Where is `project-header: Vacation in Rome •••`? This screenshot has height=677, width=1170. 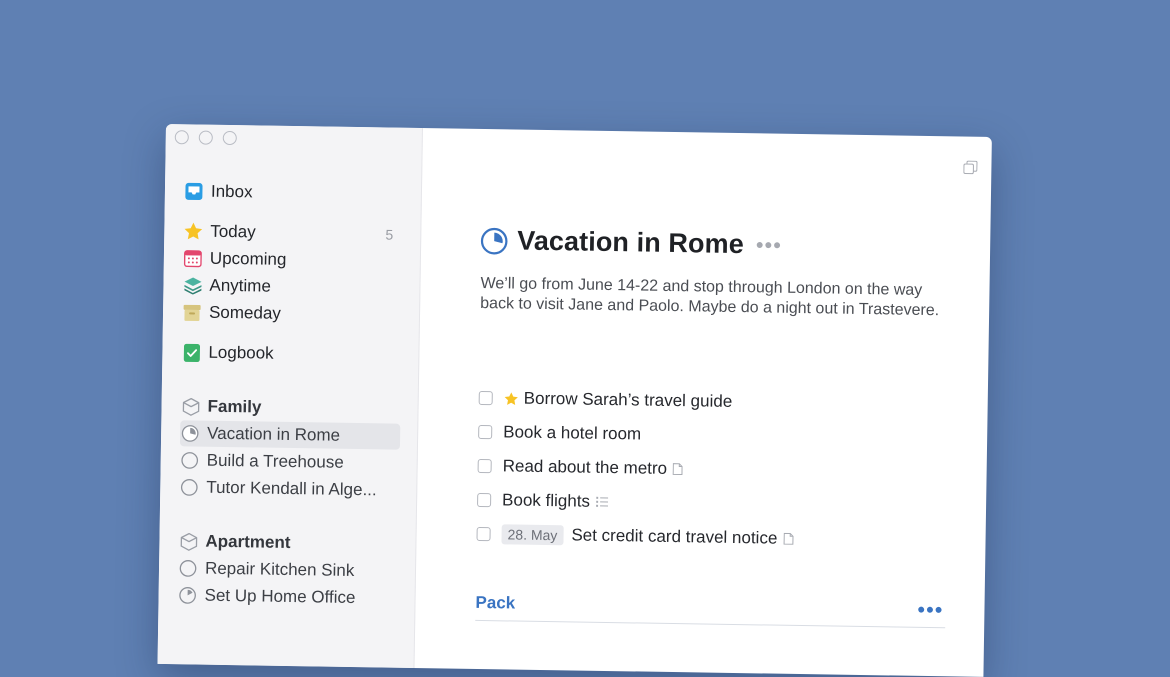 project-header: Vacation in Rome ••• is located at coordinates (631, 243).